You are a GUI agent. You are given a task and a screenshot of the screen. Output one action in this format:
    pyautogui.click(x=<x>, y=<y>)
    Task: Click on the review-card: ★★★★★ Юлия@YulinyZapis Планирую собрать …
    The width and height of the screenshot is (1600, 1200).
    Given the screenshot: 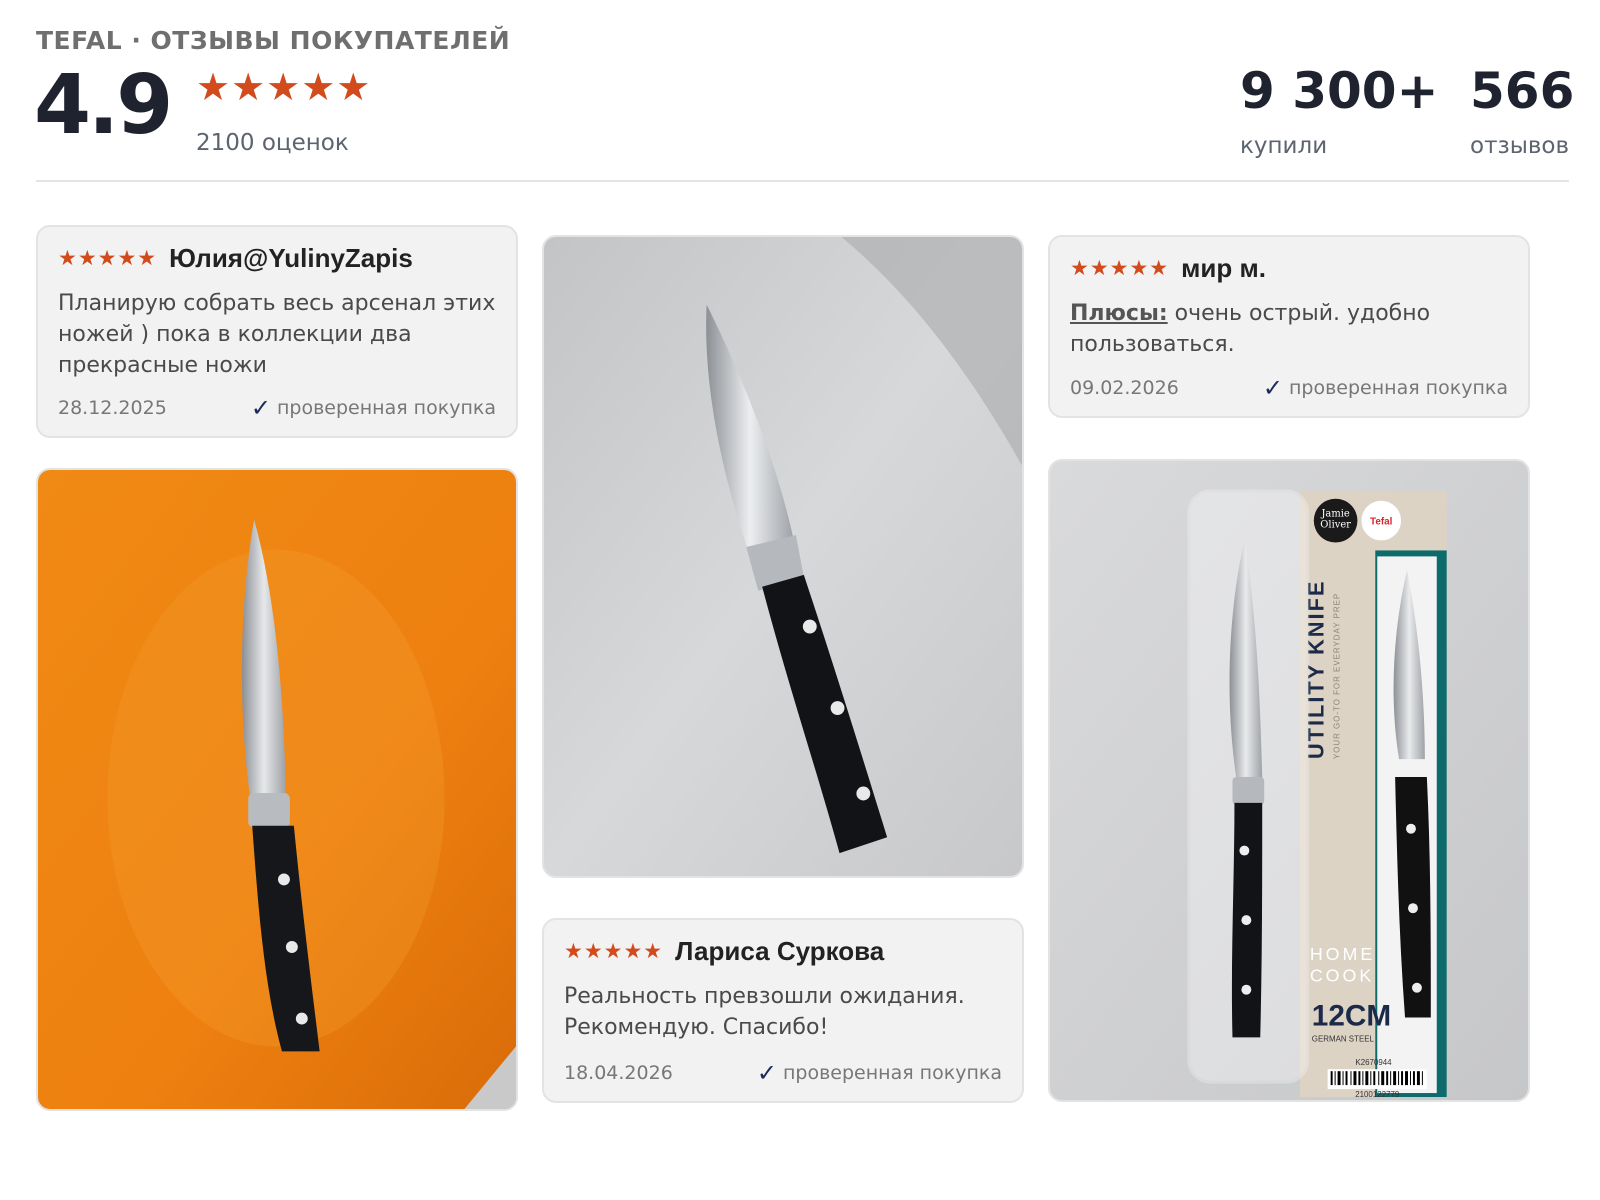 What is the action you would take?
    pyautogui.click(x=277, y=331)
    